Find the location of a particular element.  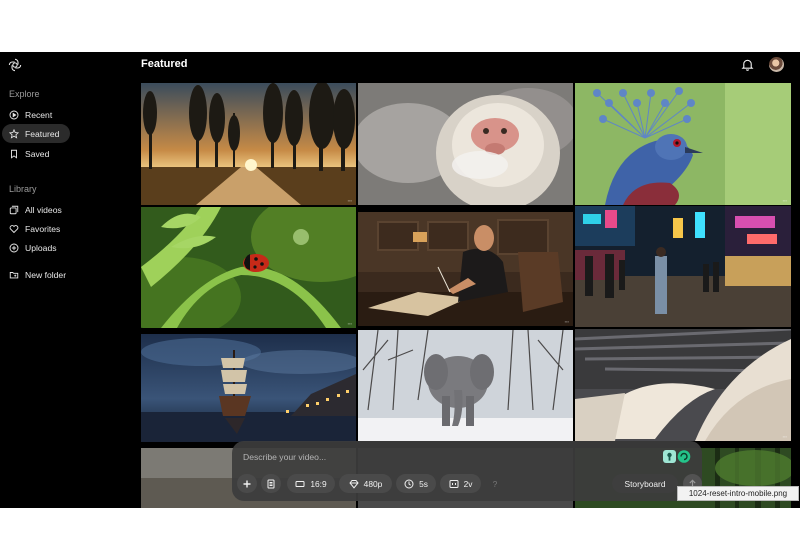

bookmark-icon is located at coordinates (14, 154).